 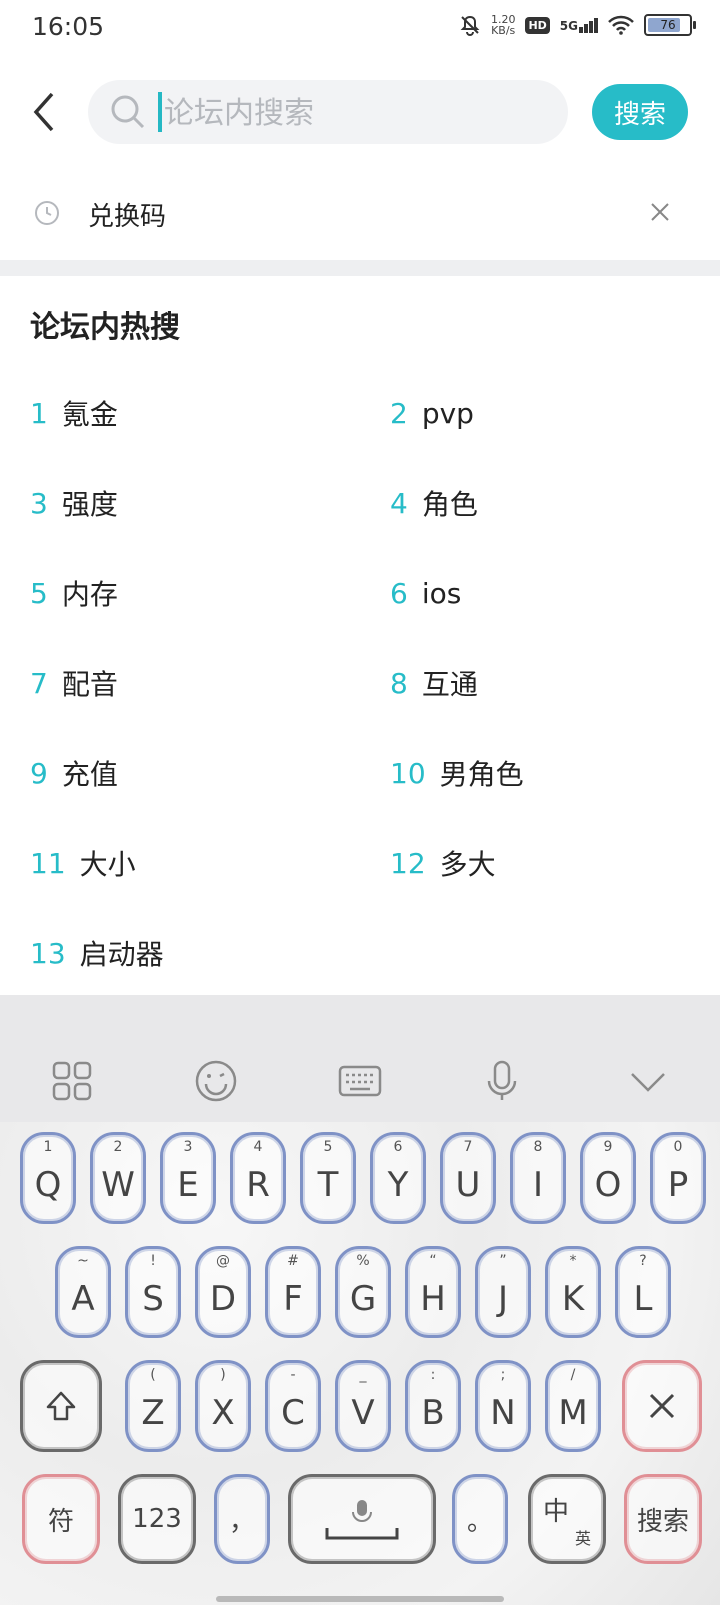 What do you see at coordinates (153, 1406) in the screenshot?
I see `key-z: (Z` at bounding box center [153, 1406].